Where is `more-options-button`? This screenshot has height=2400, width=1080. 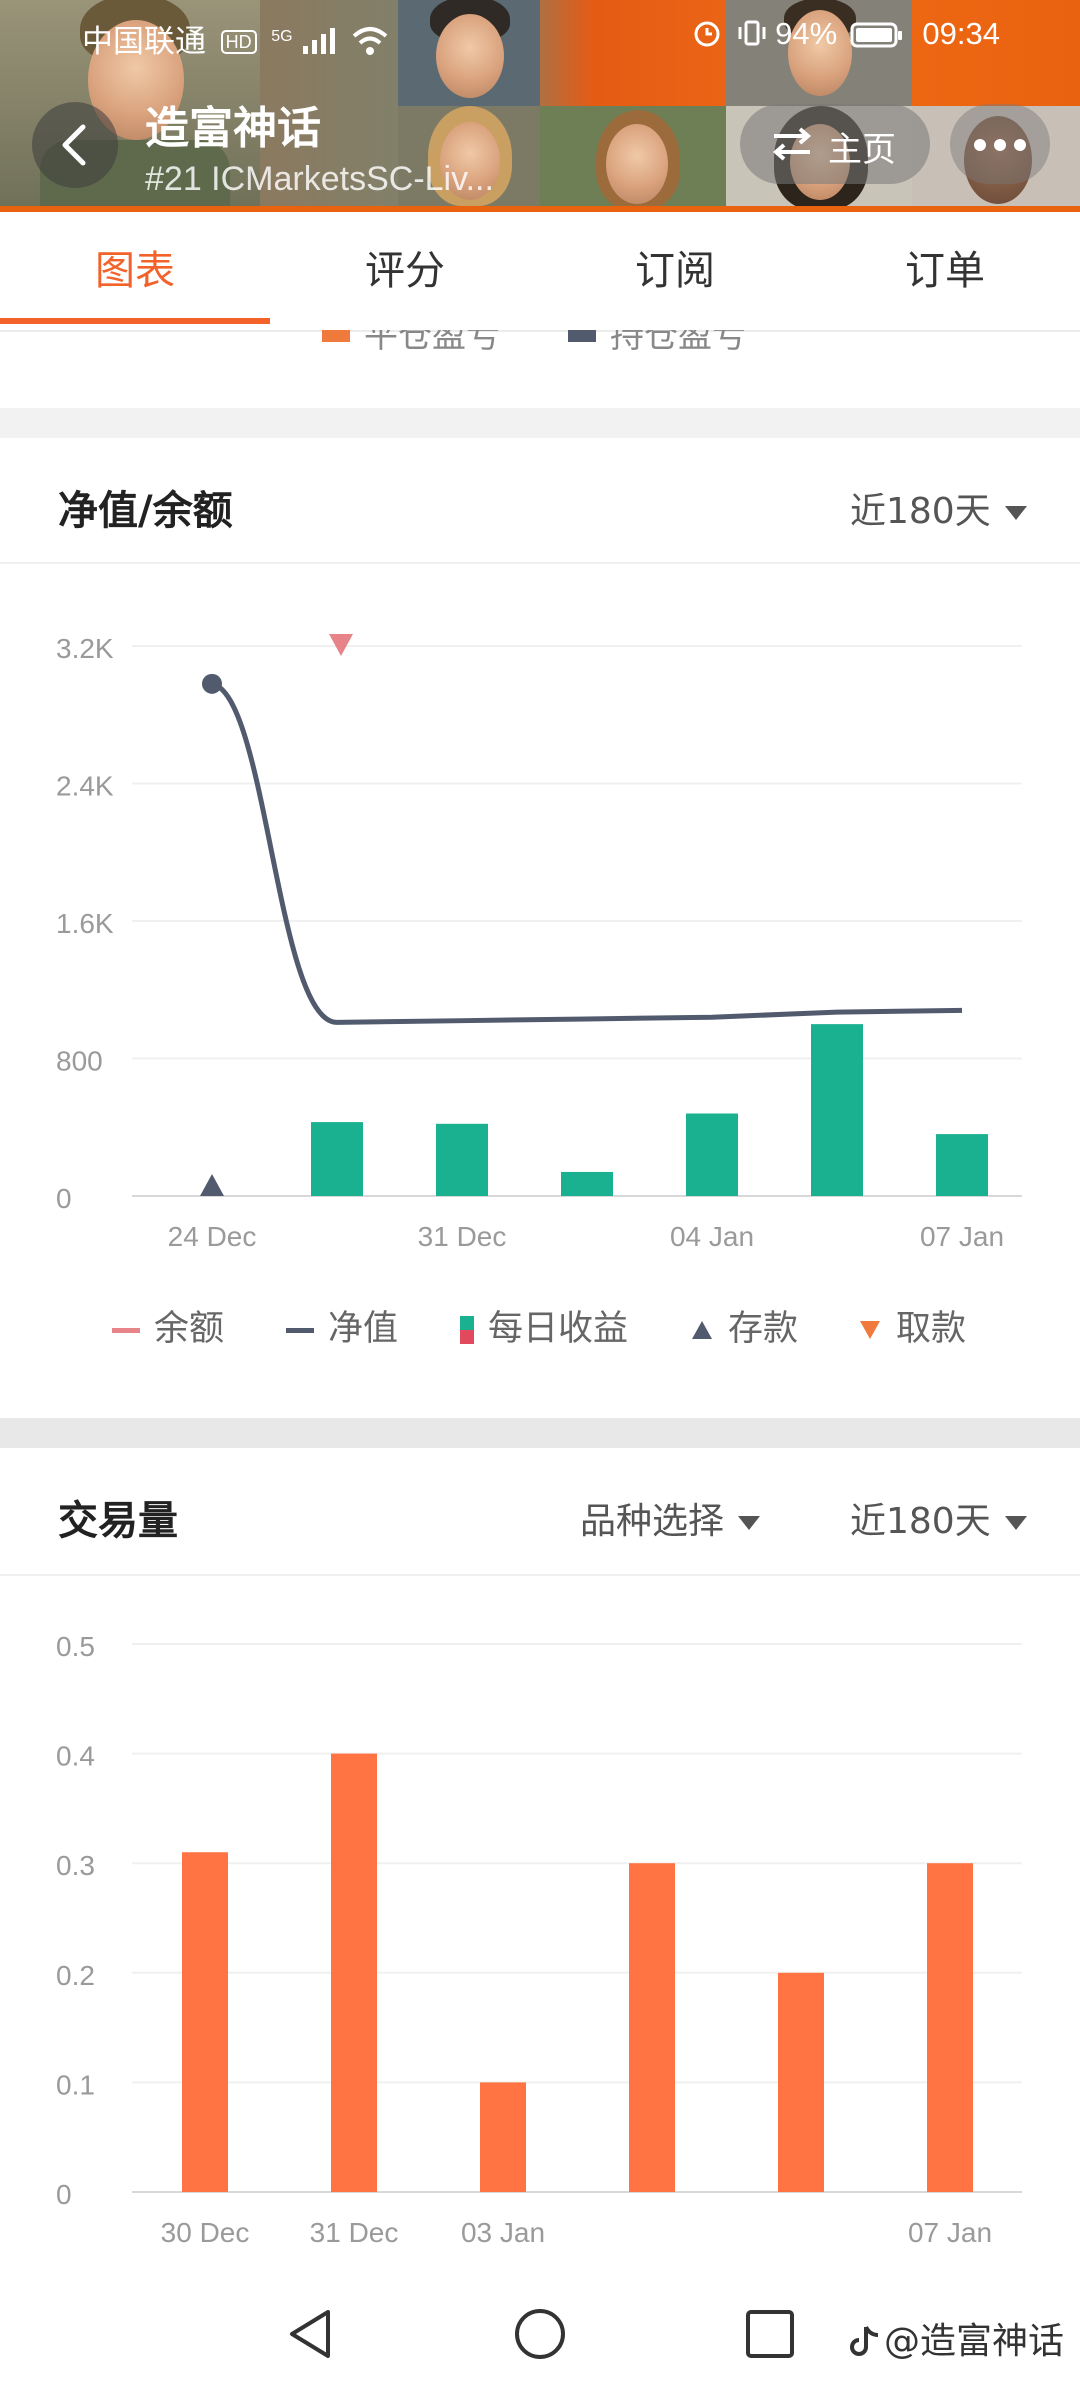 more-options-button is located at coordinates (1000, 144).